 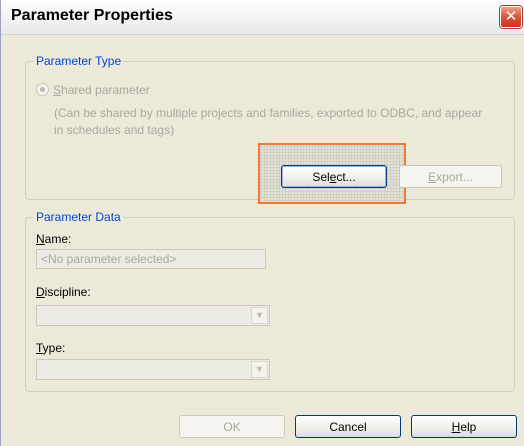 I want to click on close-button: ✕, so click(x=511, y=17).